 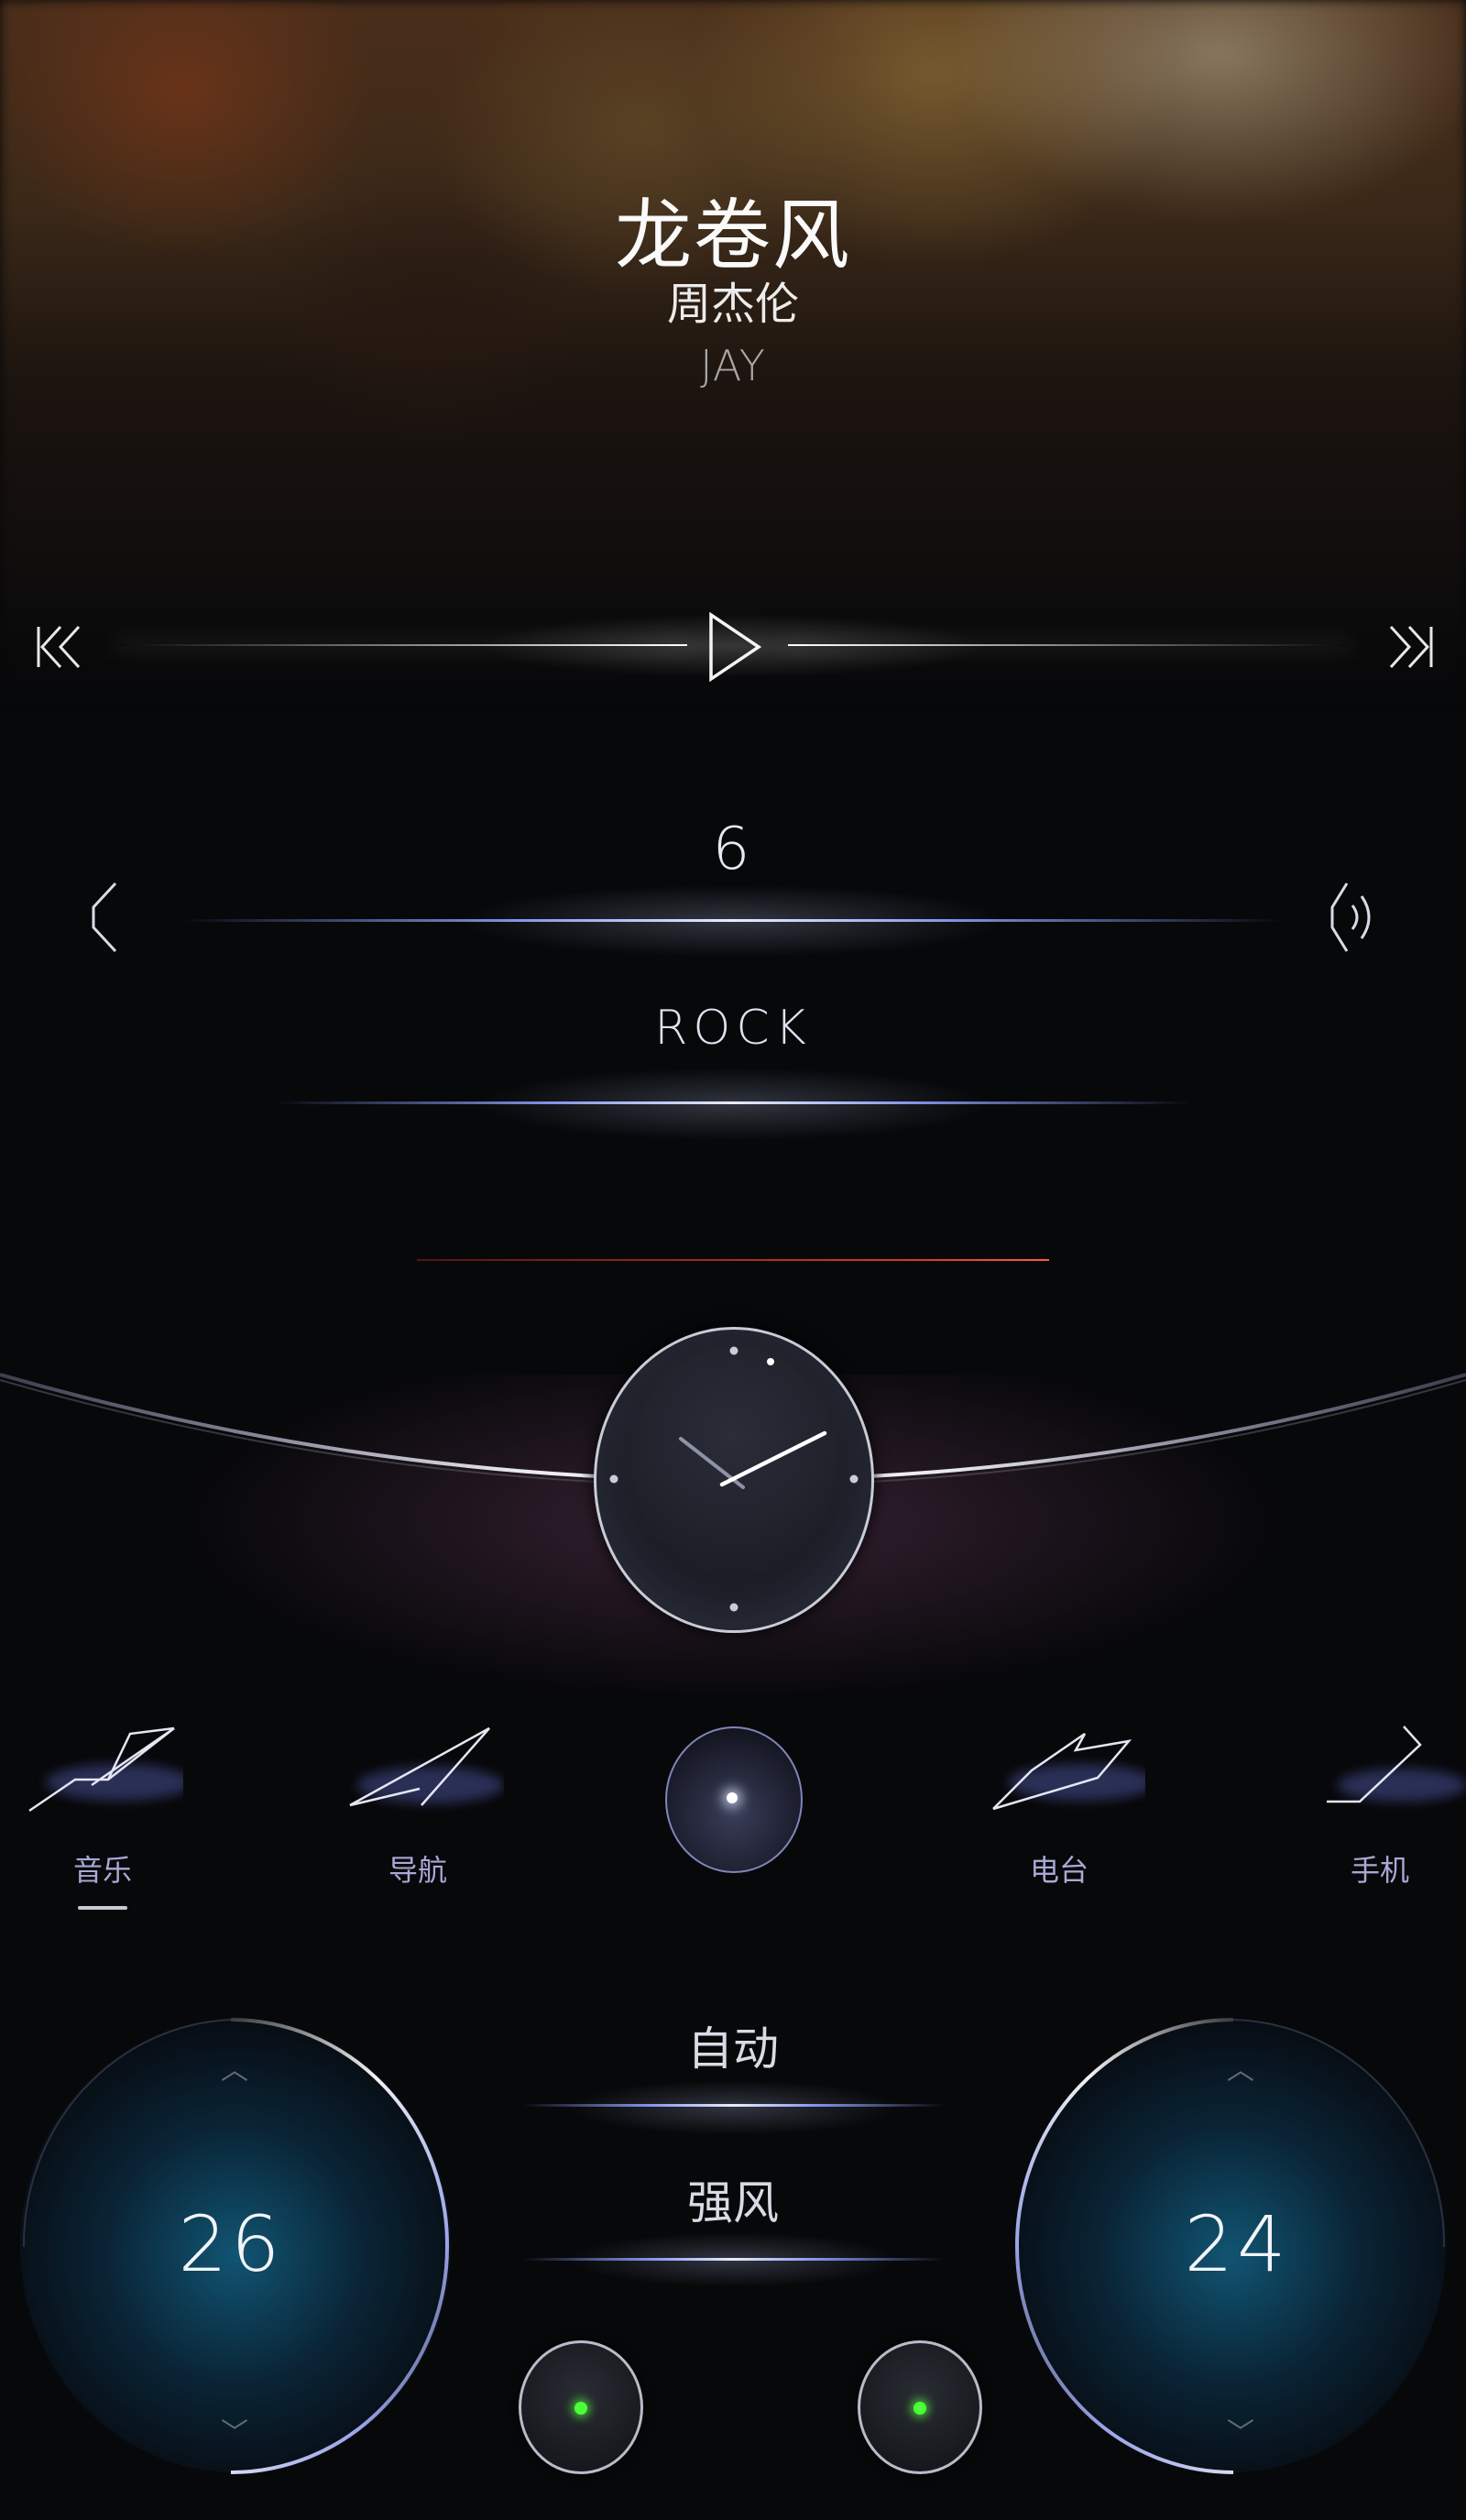 What do you see at coordinates (733, 920) in the screenshot?
I see `volume-slider` at bounding box center [733, 920].